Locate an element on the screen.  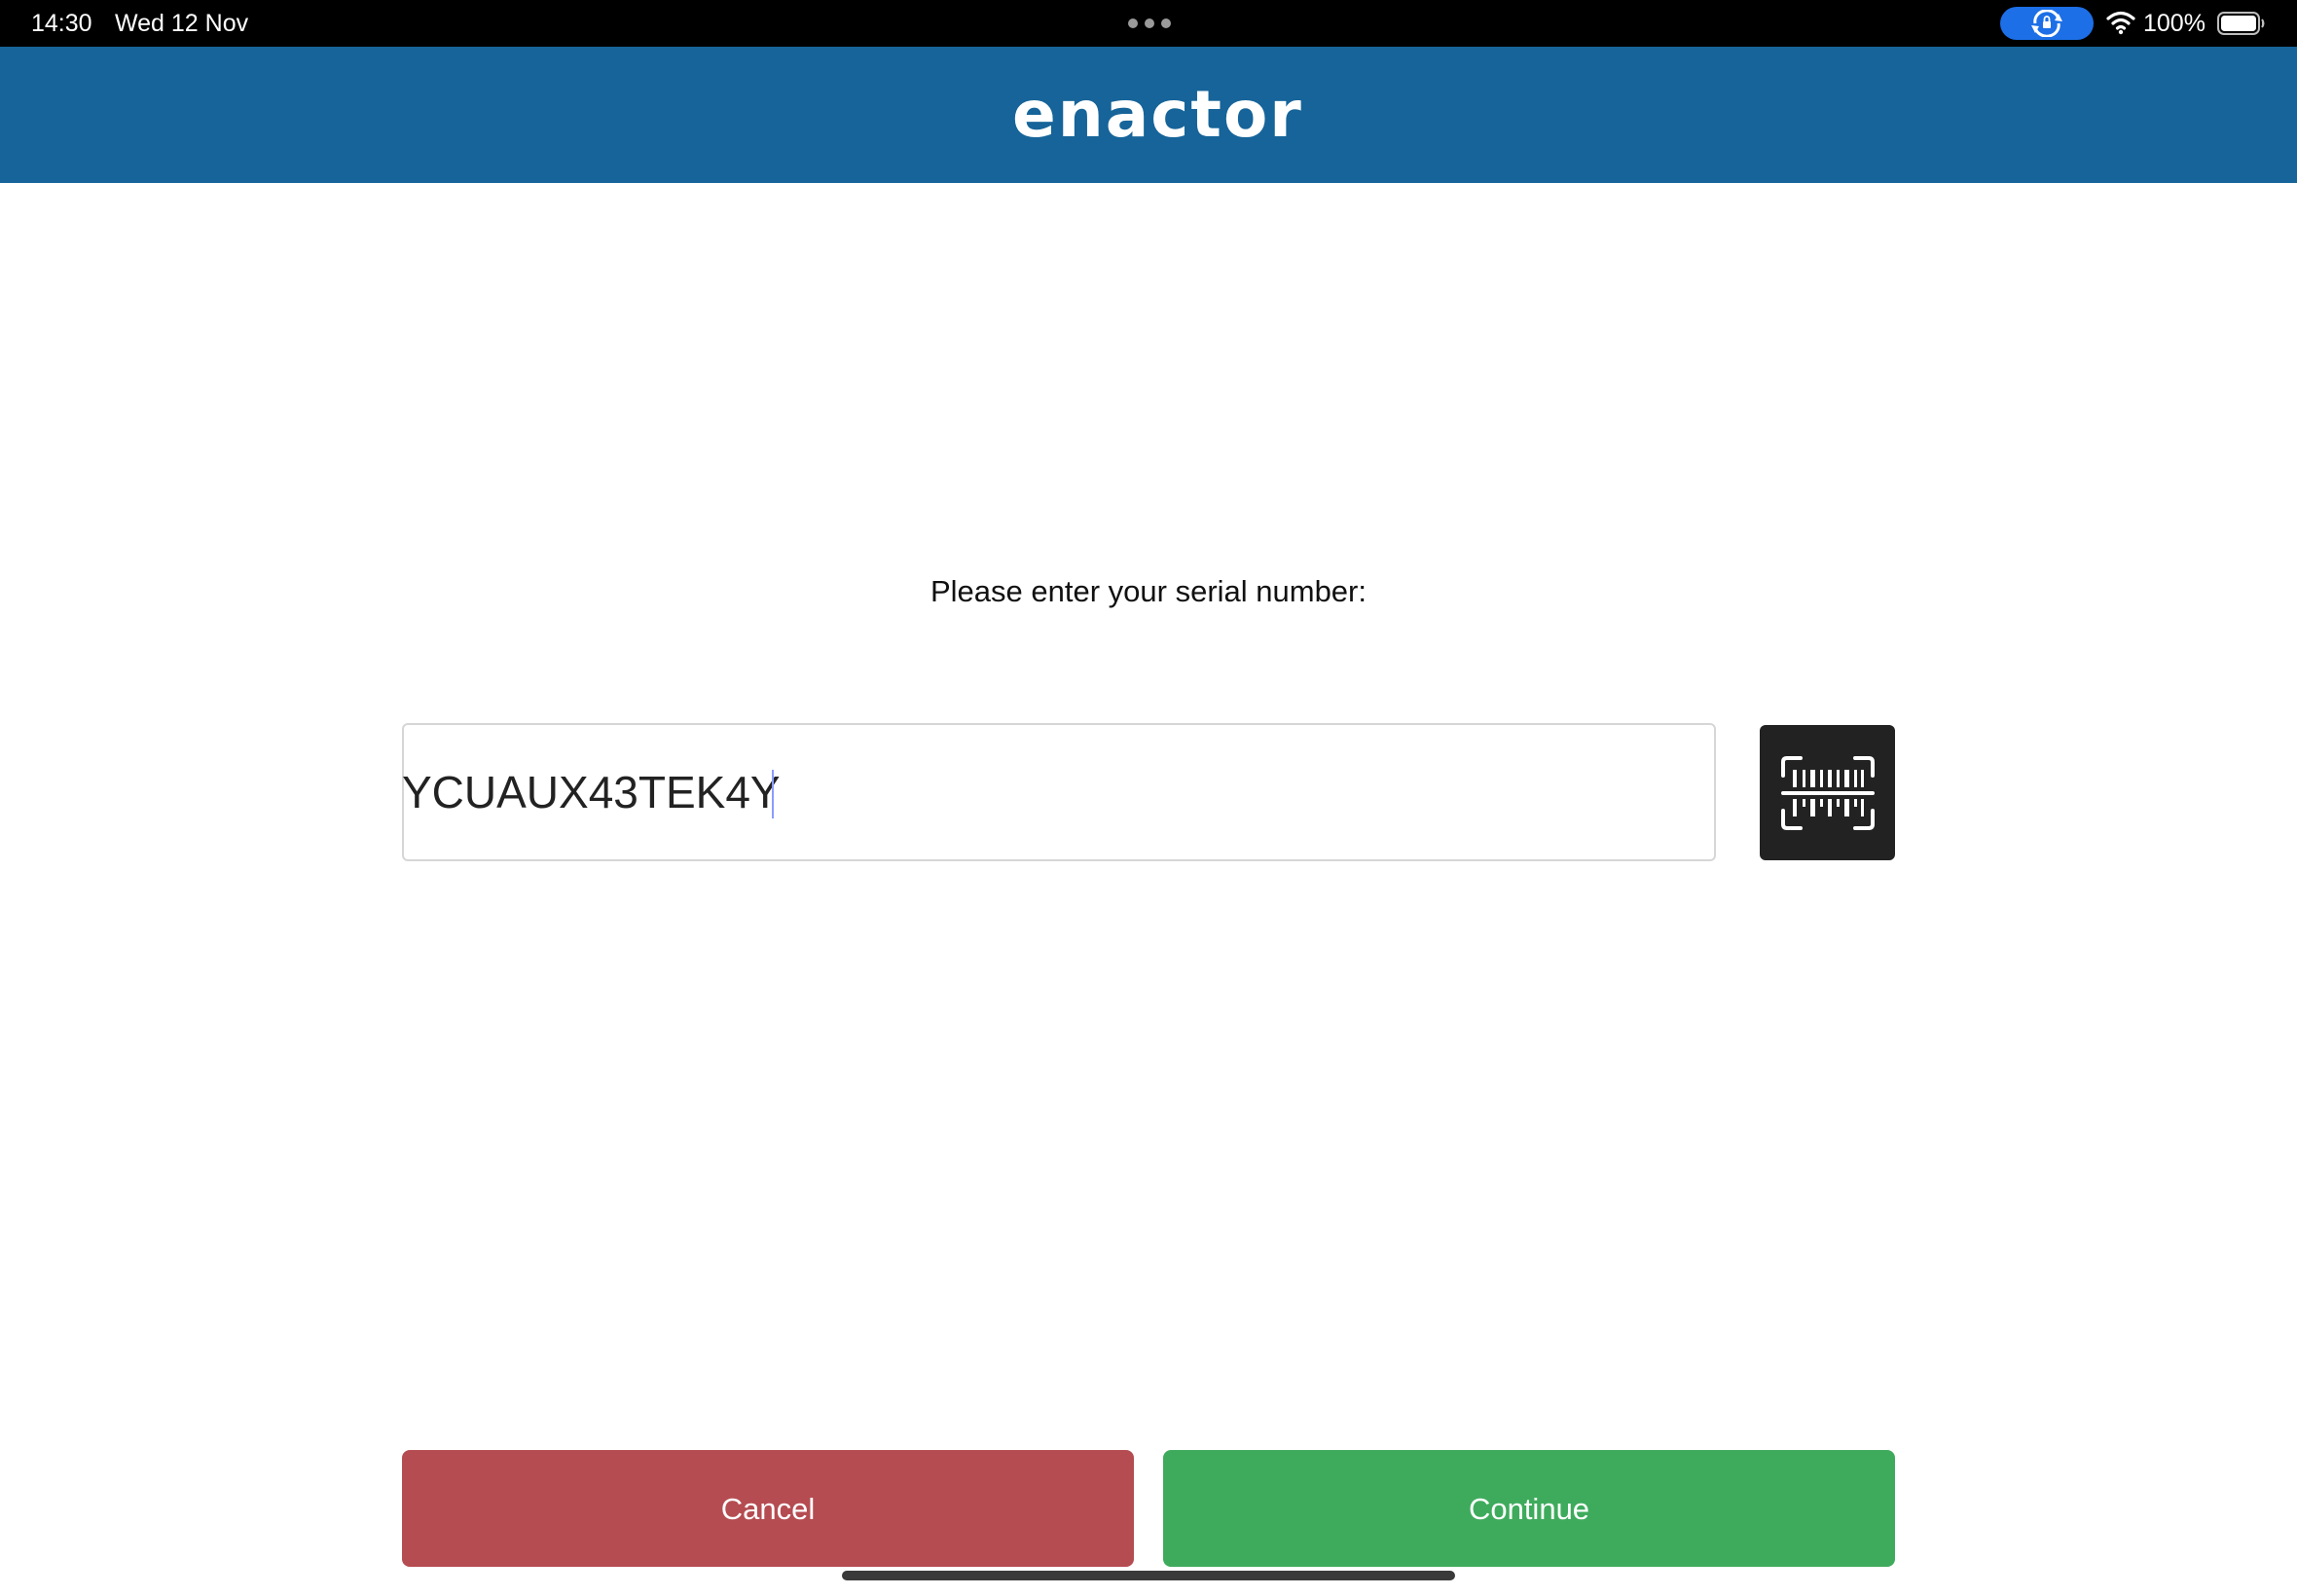
status-bar: 14:30 Wed 12 Nov 100% is located at coordinates (1148, 23).